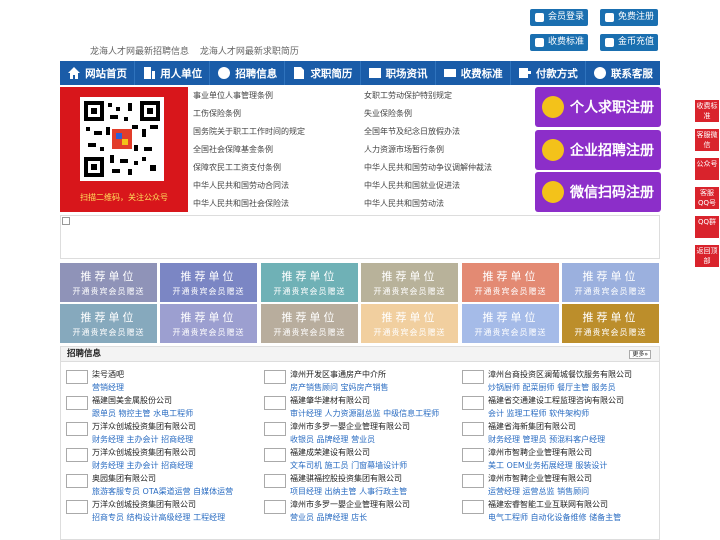  Describe the element at coordinates (559, 17) in the screenshot. I see `login-button: 会员登录` at that location.